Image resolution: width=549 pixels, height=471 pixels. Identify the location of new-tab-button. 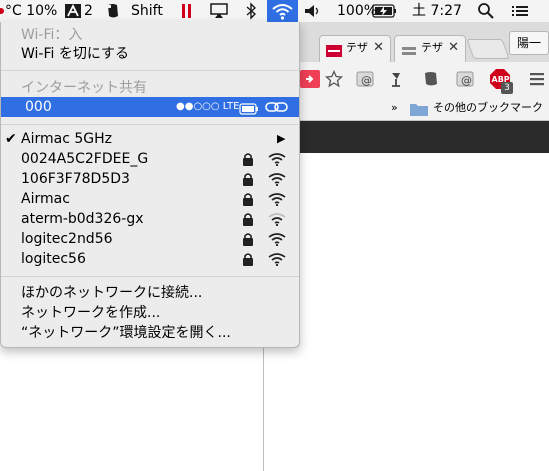
(488, 49).